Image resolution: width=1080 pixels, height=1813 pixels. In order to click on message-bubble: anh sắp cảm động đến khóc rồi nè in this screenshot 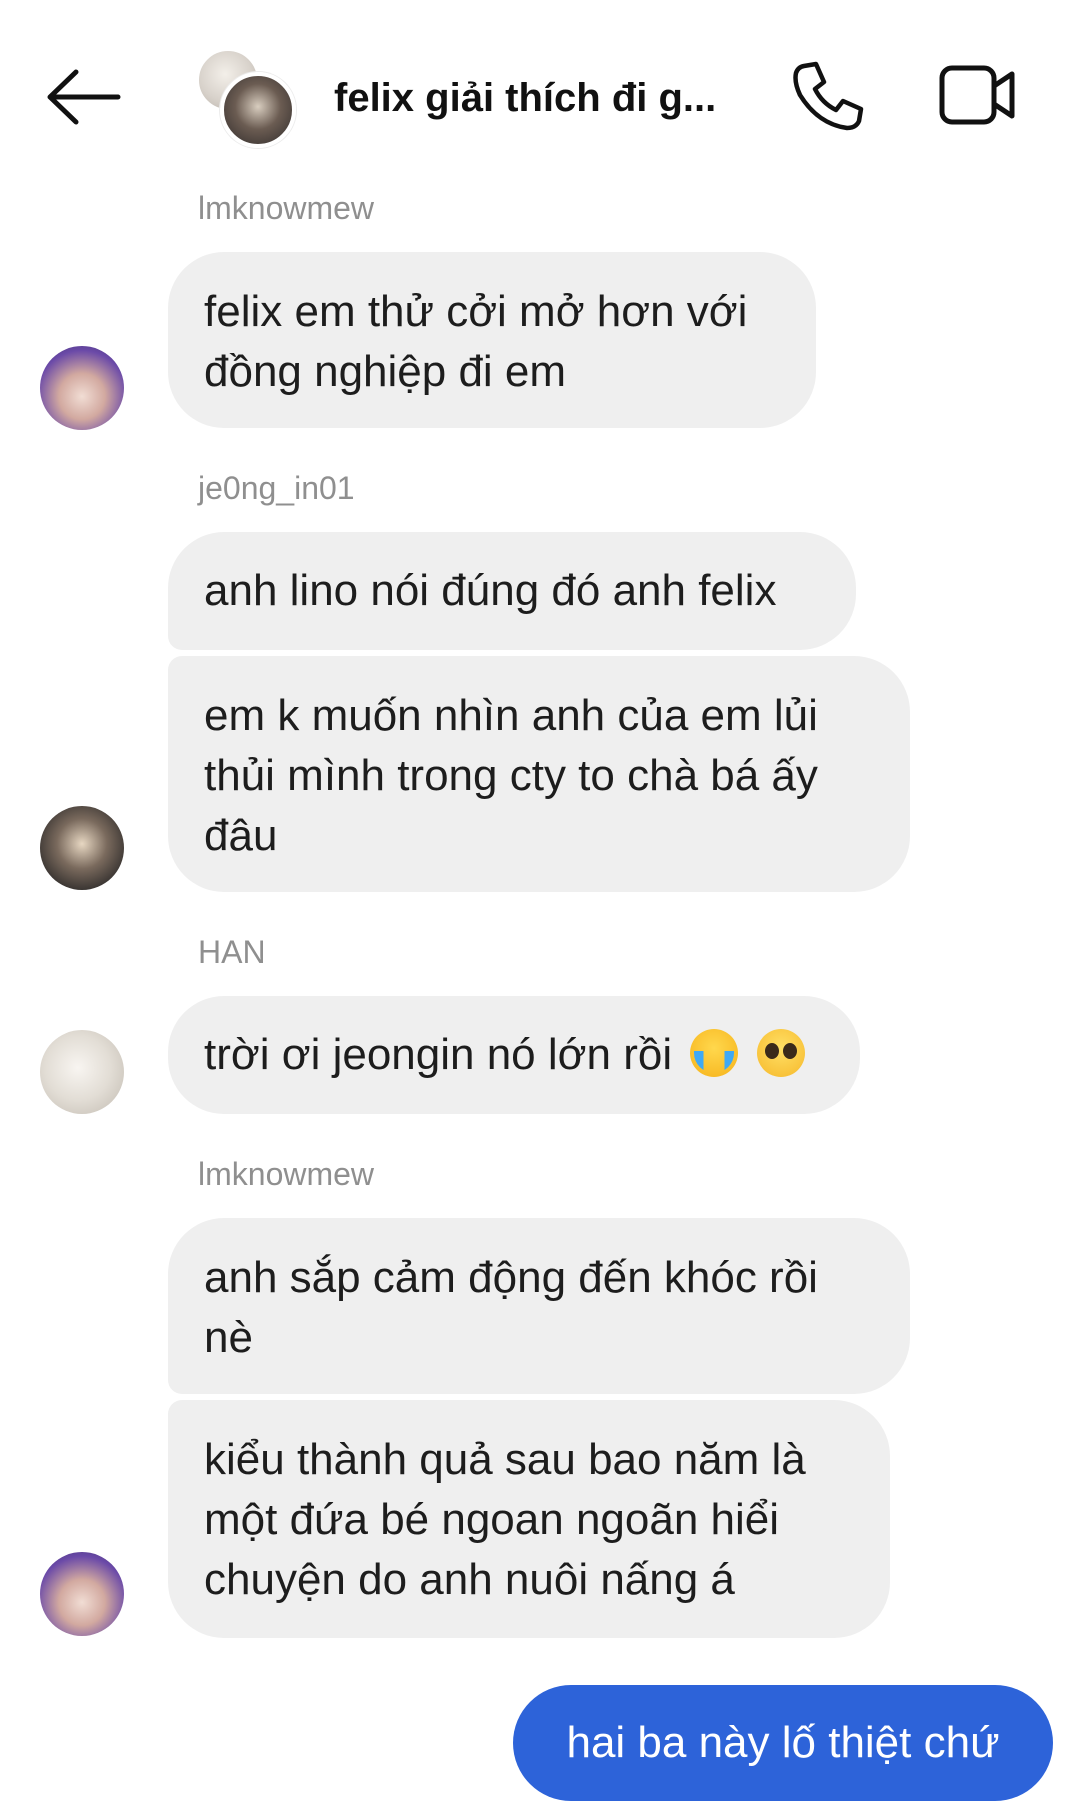, I will do `click(539, 1306)`.